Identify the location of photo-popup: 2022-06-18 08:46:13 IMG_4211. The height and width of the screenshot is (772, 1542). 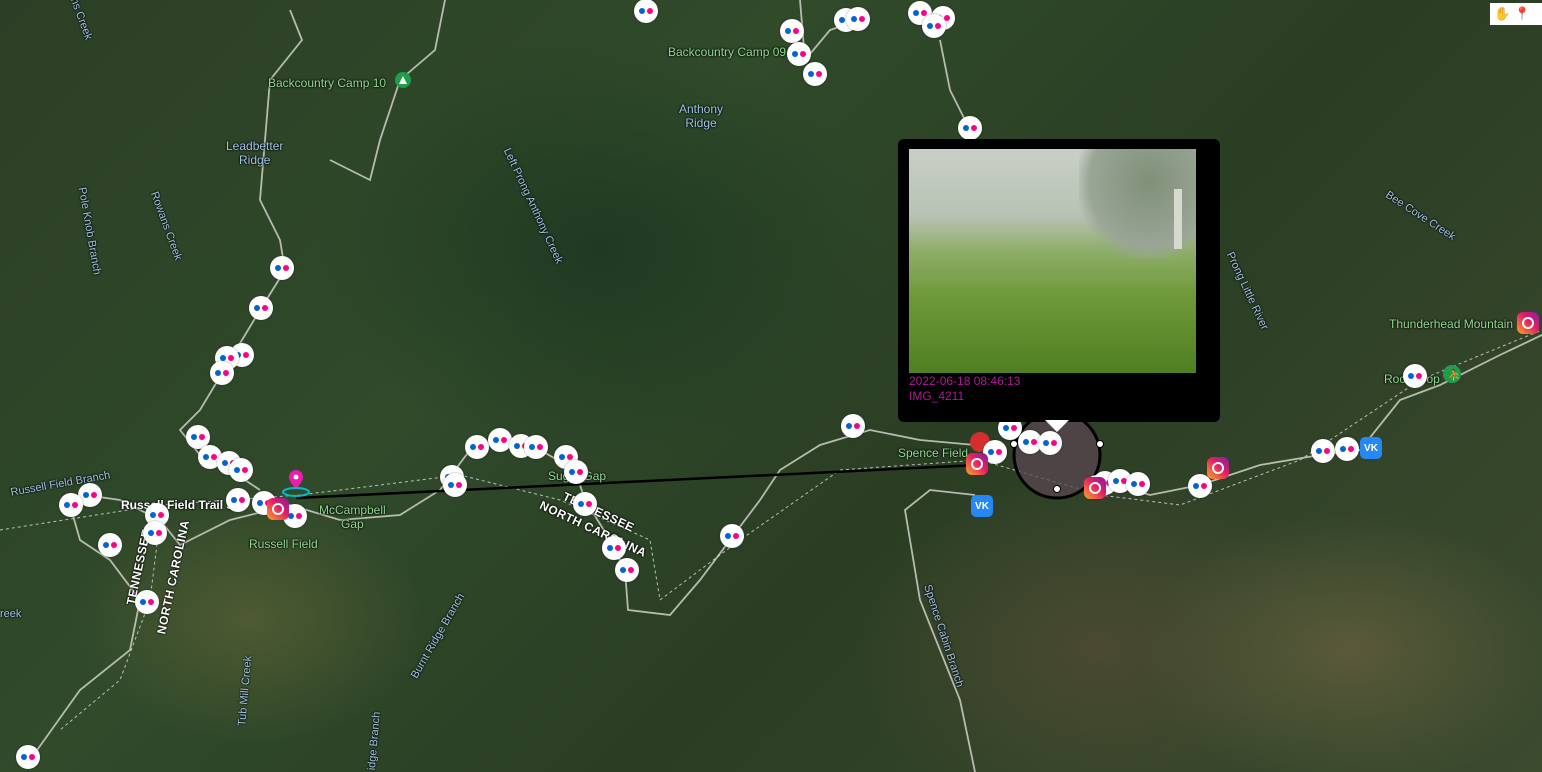
(1059, 280).